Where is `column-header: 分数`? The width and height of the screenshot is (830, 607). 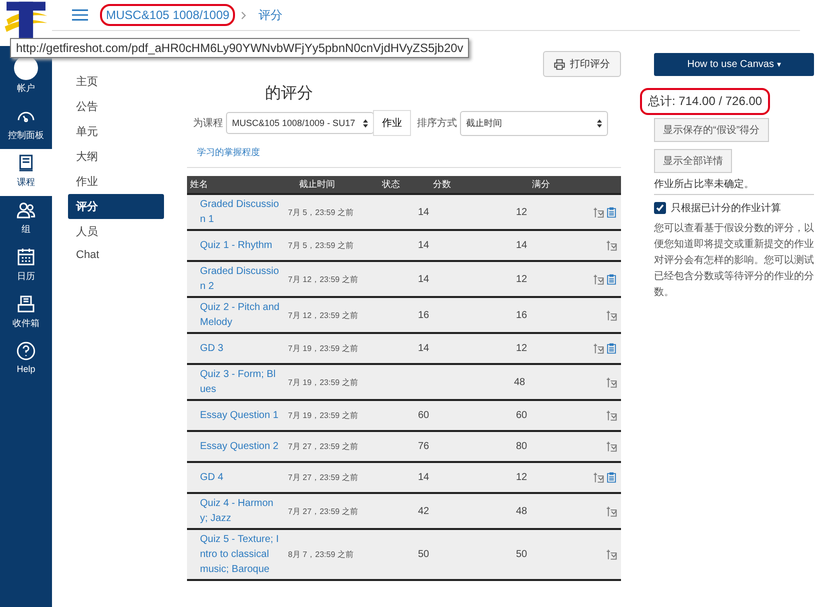
column-header: 分数 is located at coordinates (442, 184).